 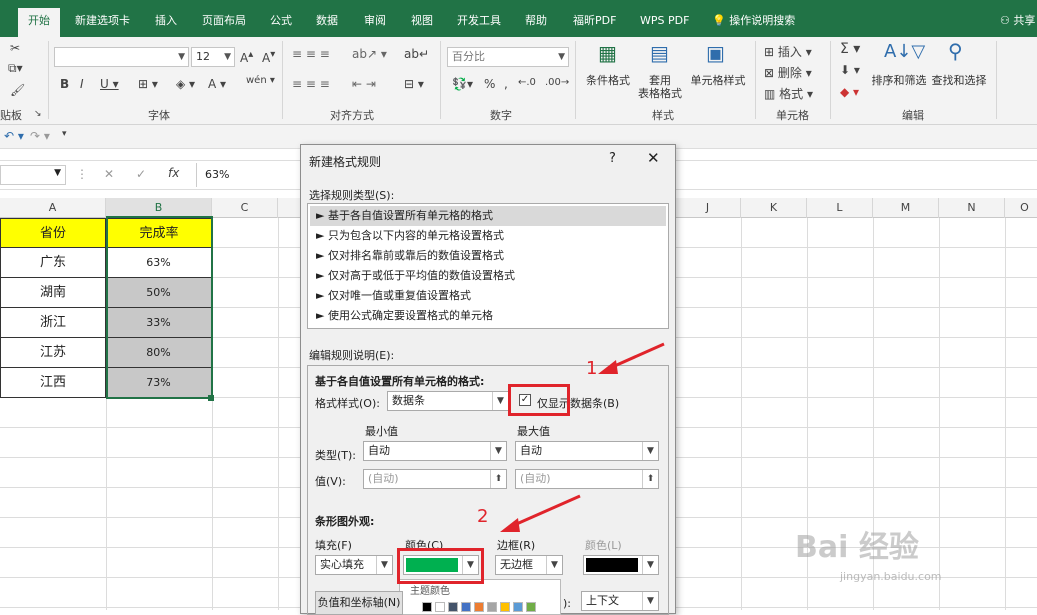 I want to click on col-header-c: C, so click(x=245, y=208).